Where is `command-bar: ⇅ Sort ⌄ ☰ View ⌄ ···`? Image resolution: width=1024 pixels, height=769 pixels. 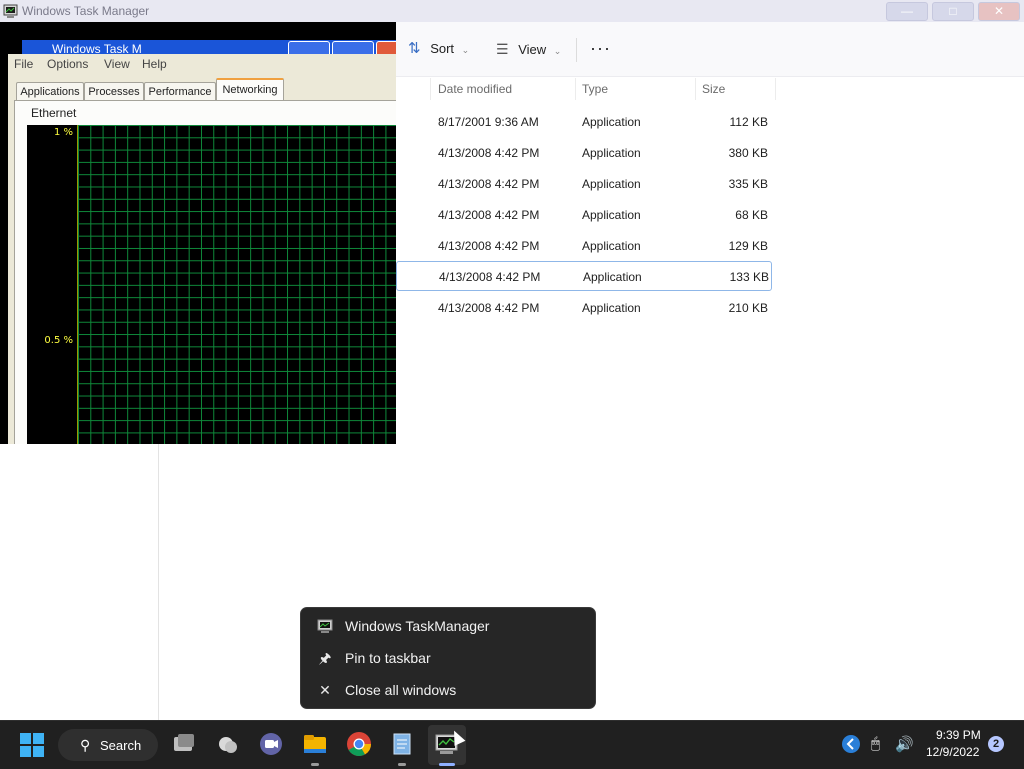 command-bar: ⇅ Sort ⌄ ☰ View ⌄ ··· is located at coordinates (710, 49).